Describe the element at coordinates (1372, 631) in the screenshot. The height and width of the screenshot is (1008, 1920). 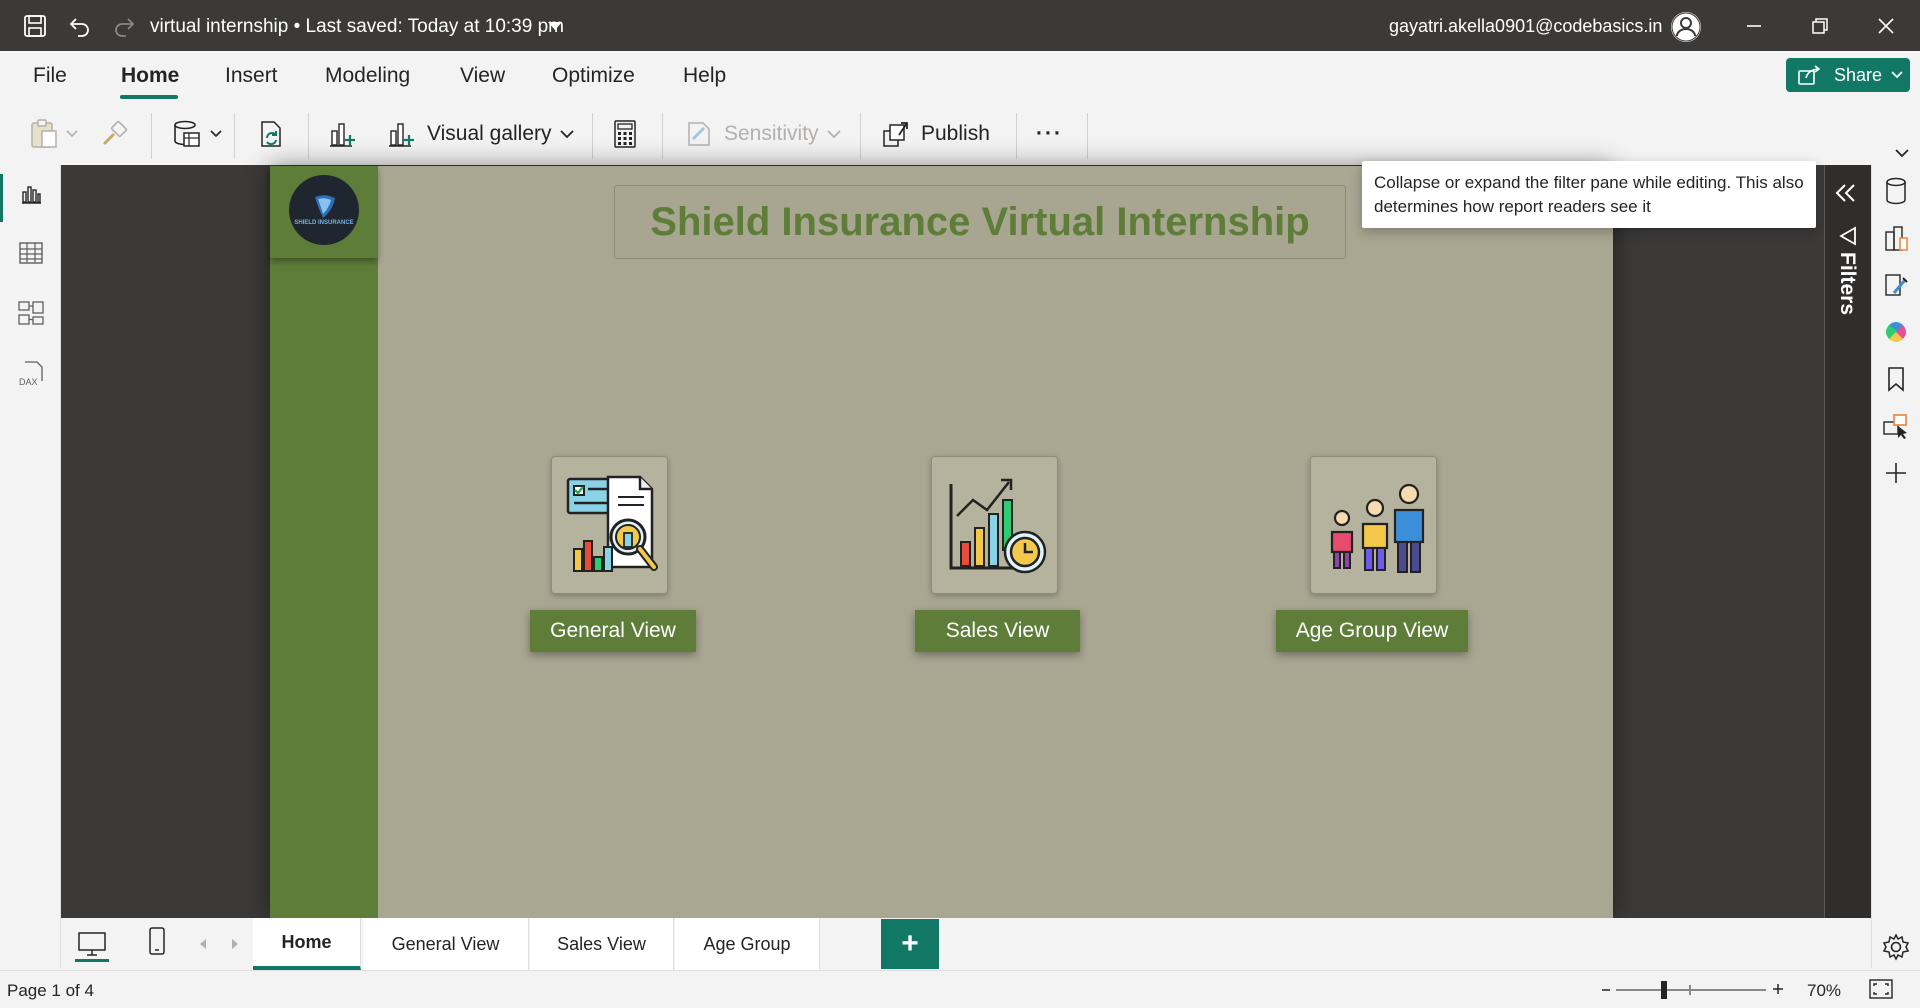
I see `age-group-view-button: Age Group View` at that location.